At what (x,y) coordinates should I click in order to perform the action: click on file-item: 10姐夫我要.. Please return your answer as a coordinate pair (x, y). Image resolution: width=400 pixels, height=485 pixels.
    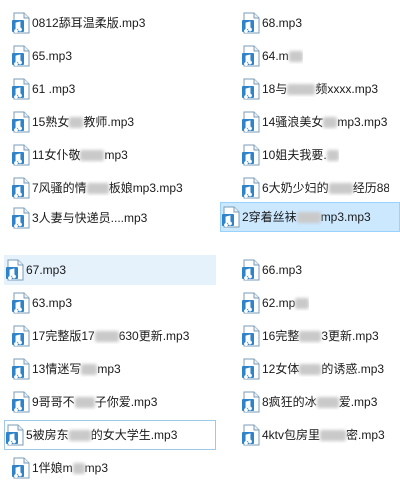
    Looking at the image, I should click on (315, 155).